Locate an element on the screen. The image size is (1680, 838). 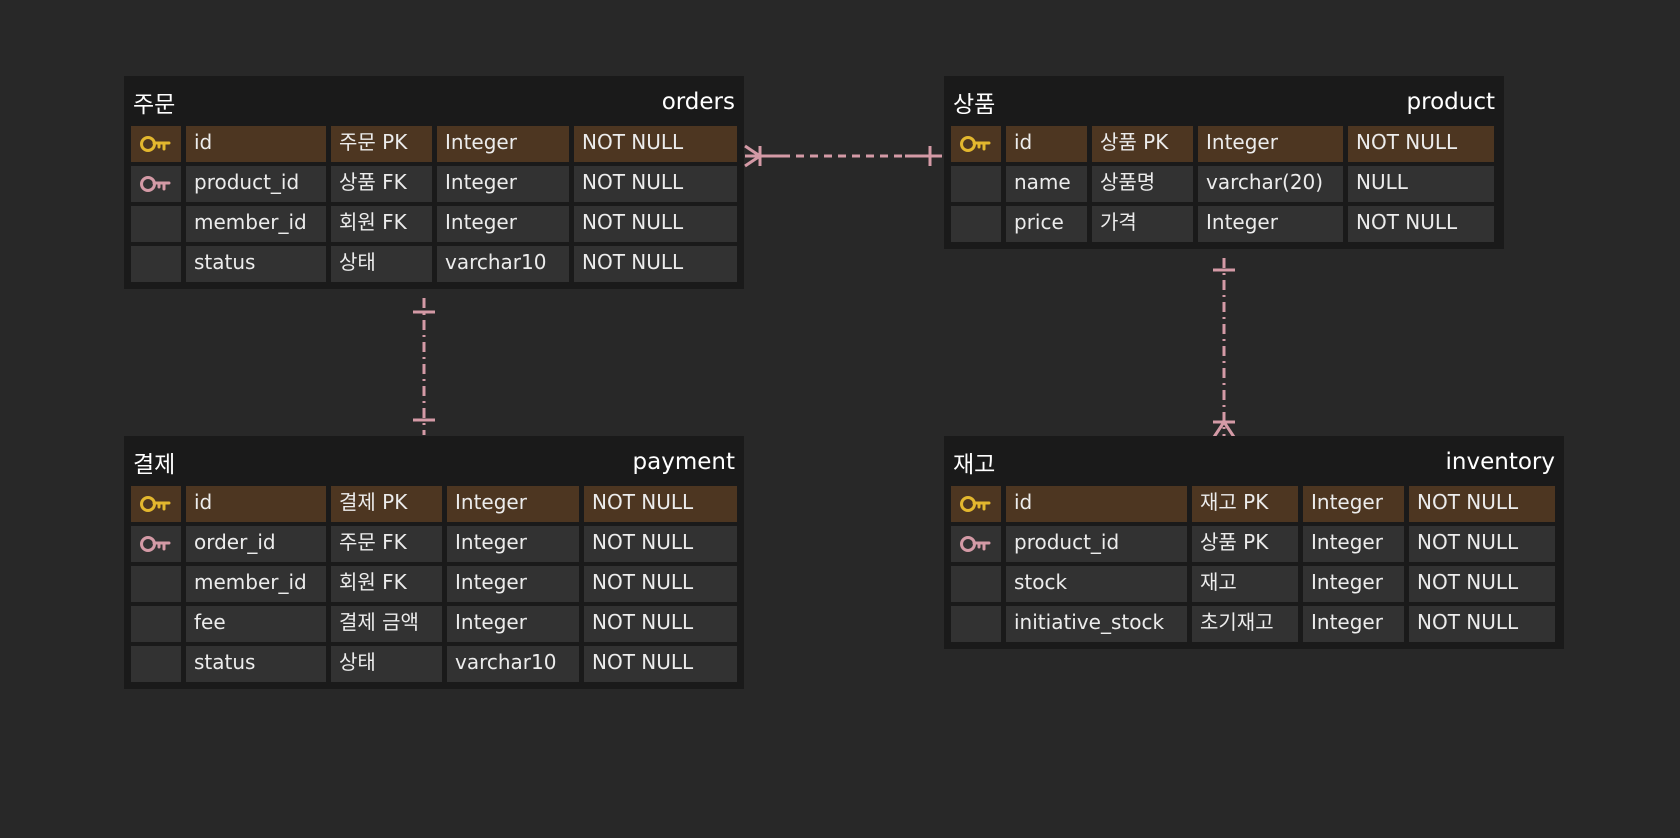
column-row-product-id: id 상품 PK Integer NOT NULL is located at coordinates (1224, 144).